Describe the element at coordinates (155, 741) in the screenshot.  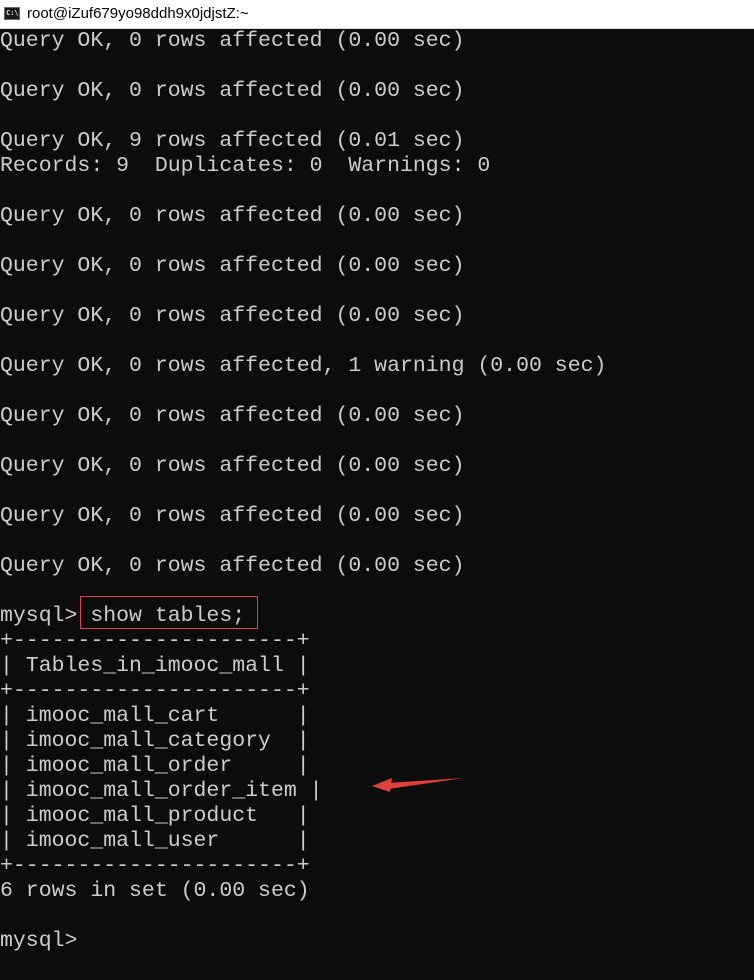
I see `table-row: | imooc_mall_category |` at that location.